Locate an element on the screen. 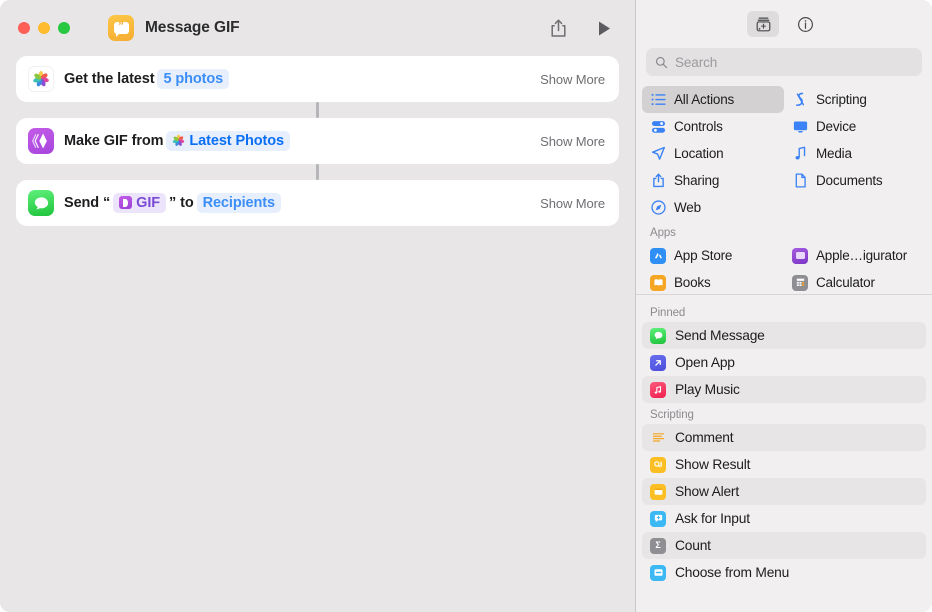 The height and width of the screenshot is (612, 932). action-prefix: Send “ is located at coordinates (87, 202).